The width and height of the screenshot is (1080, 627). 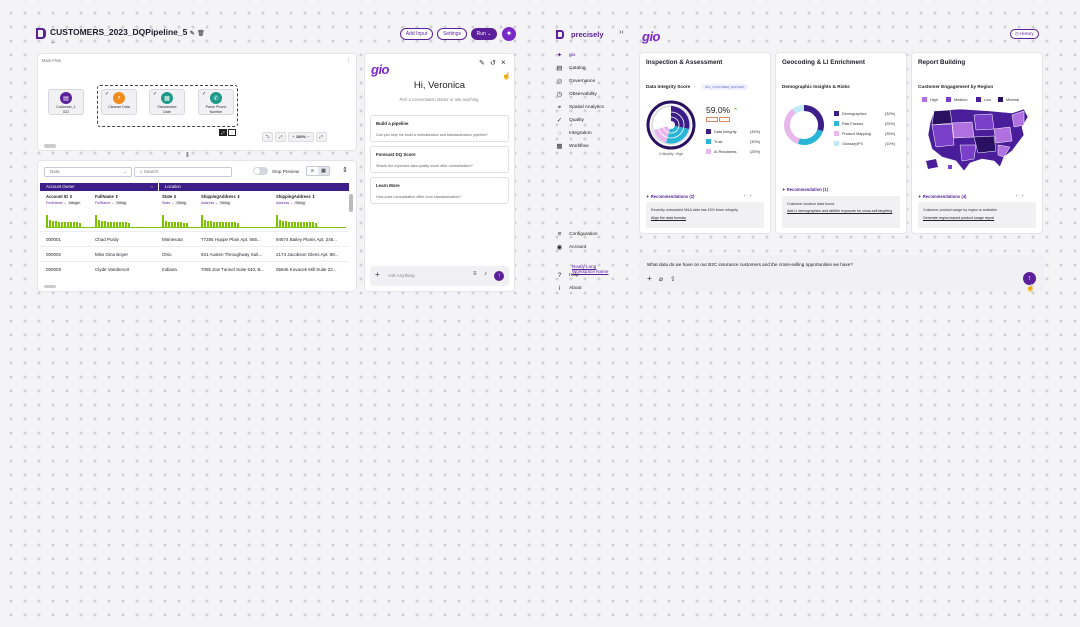 What do you see at coordinates (63, 199) in the screenshot?
I see `column-header: Account ID ⇕ FirstName ⌄ Integer` at bounding box center [63, 199].